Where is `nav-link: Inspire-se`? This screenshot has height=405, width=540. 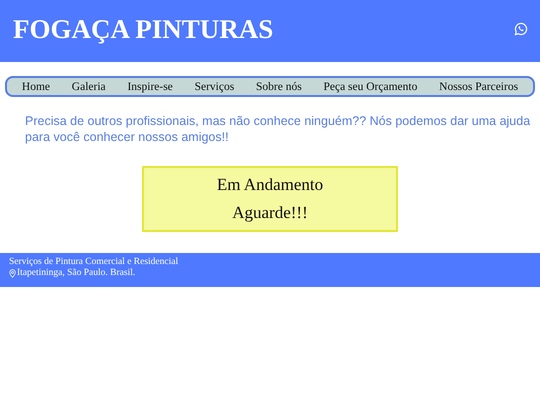
nav-link: Inspire-se is located at coordinates (150, 86).